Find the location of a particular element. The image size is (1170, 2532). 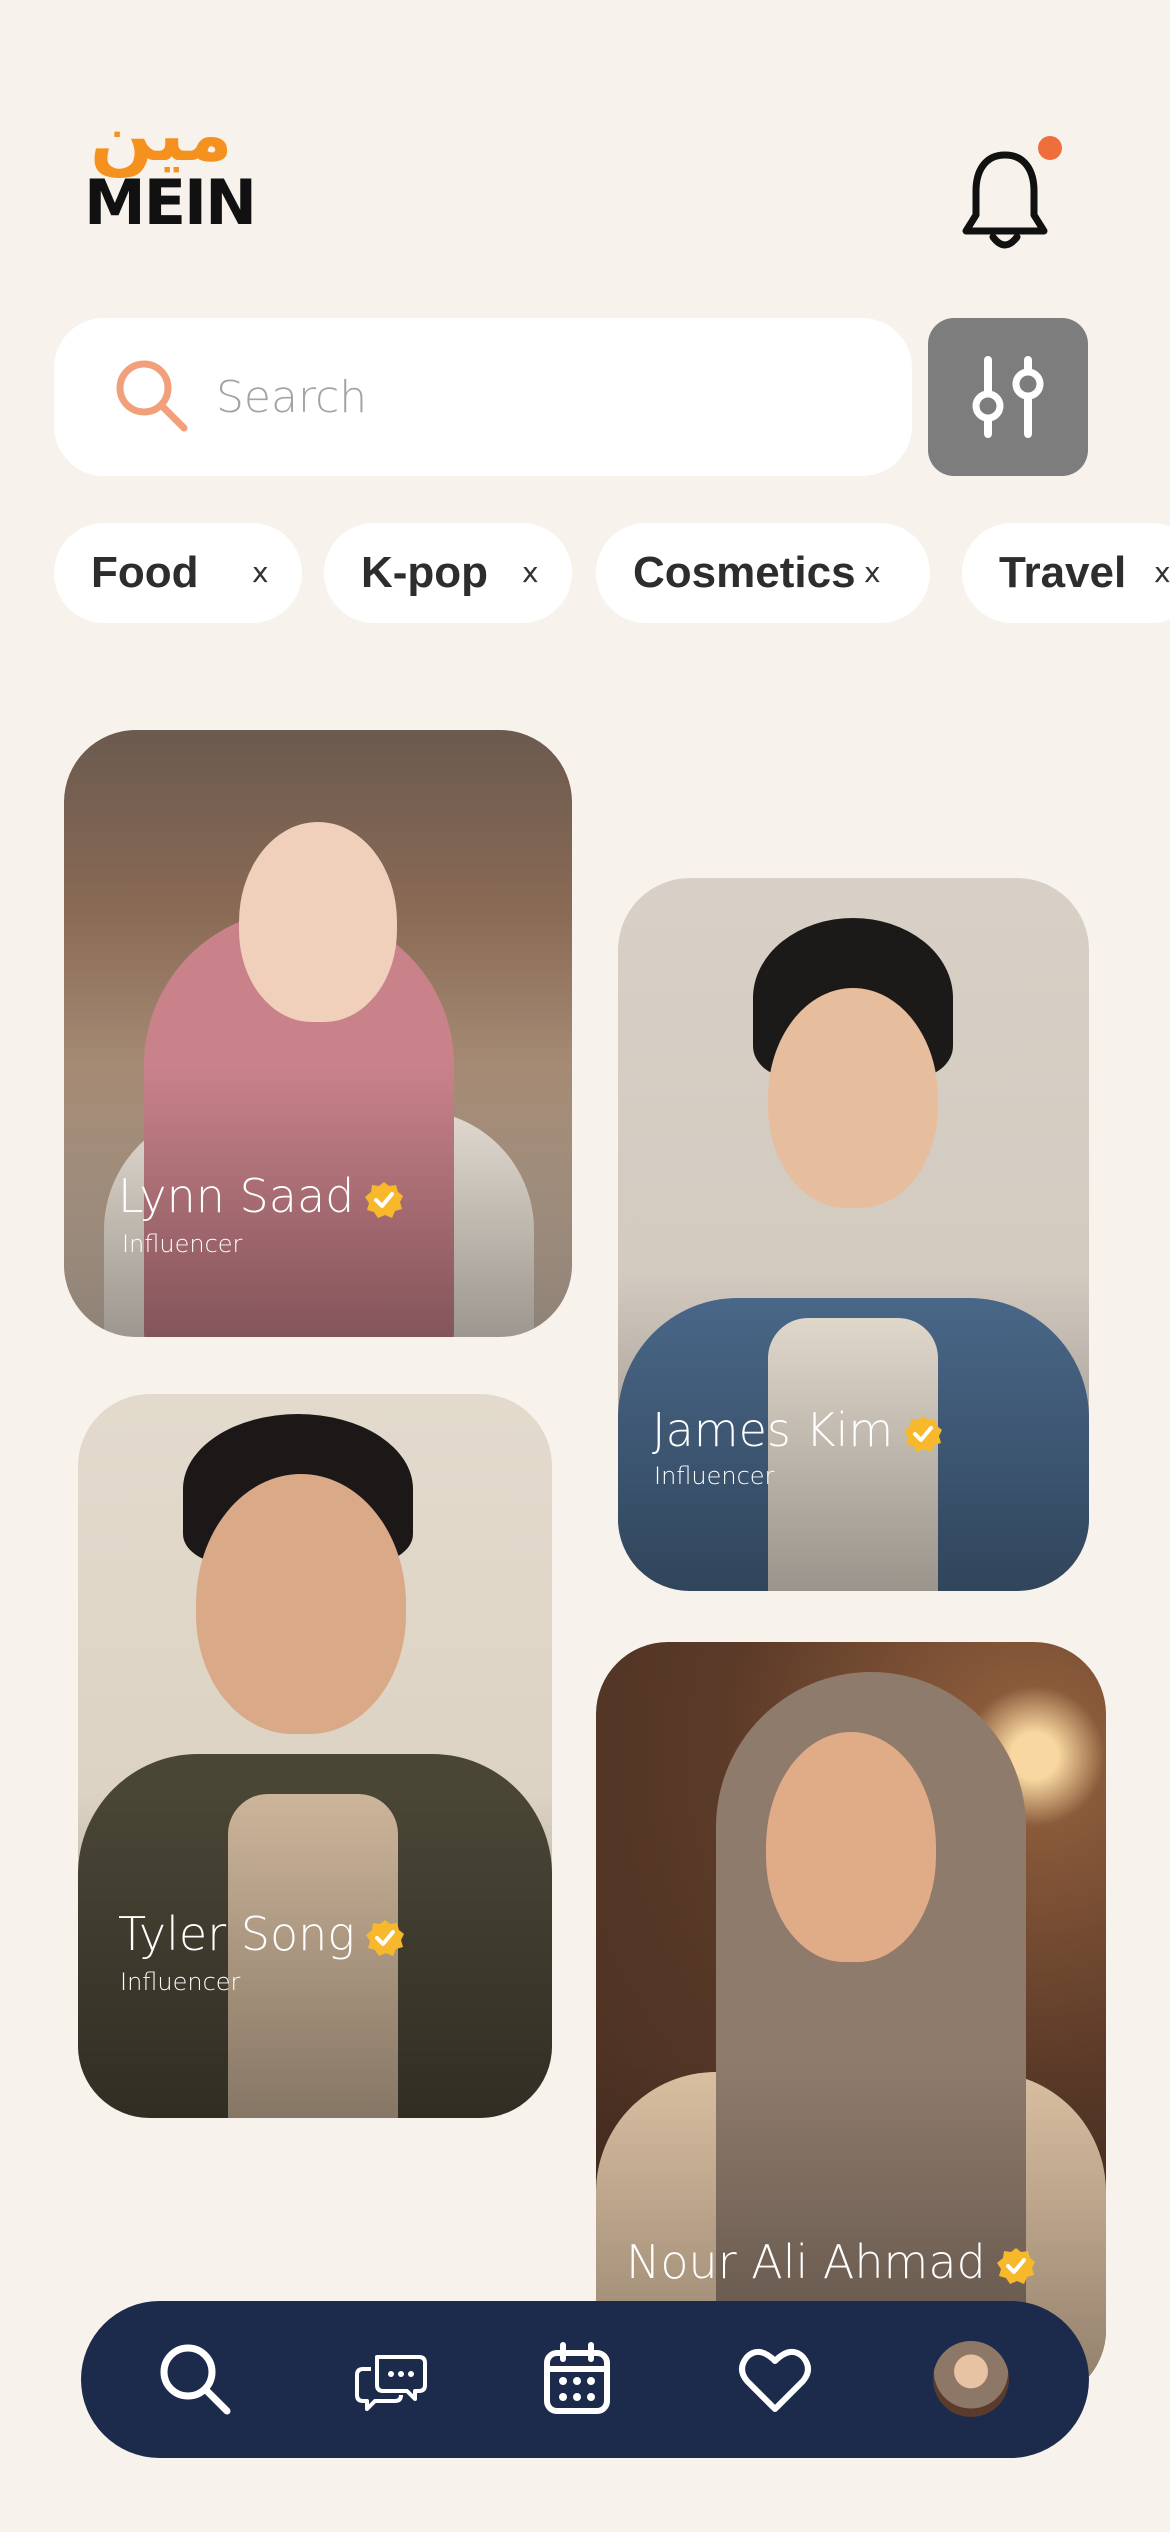

search-bar is located at coordinates (483, 397).